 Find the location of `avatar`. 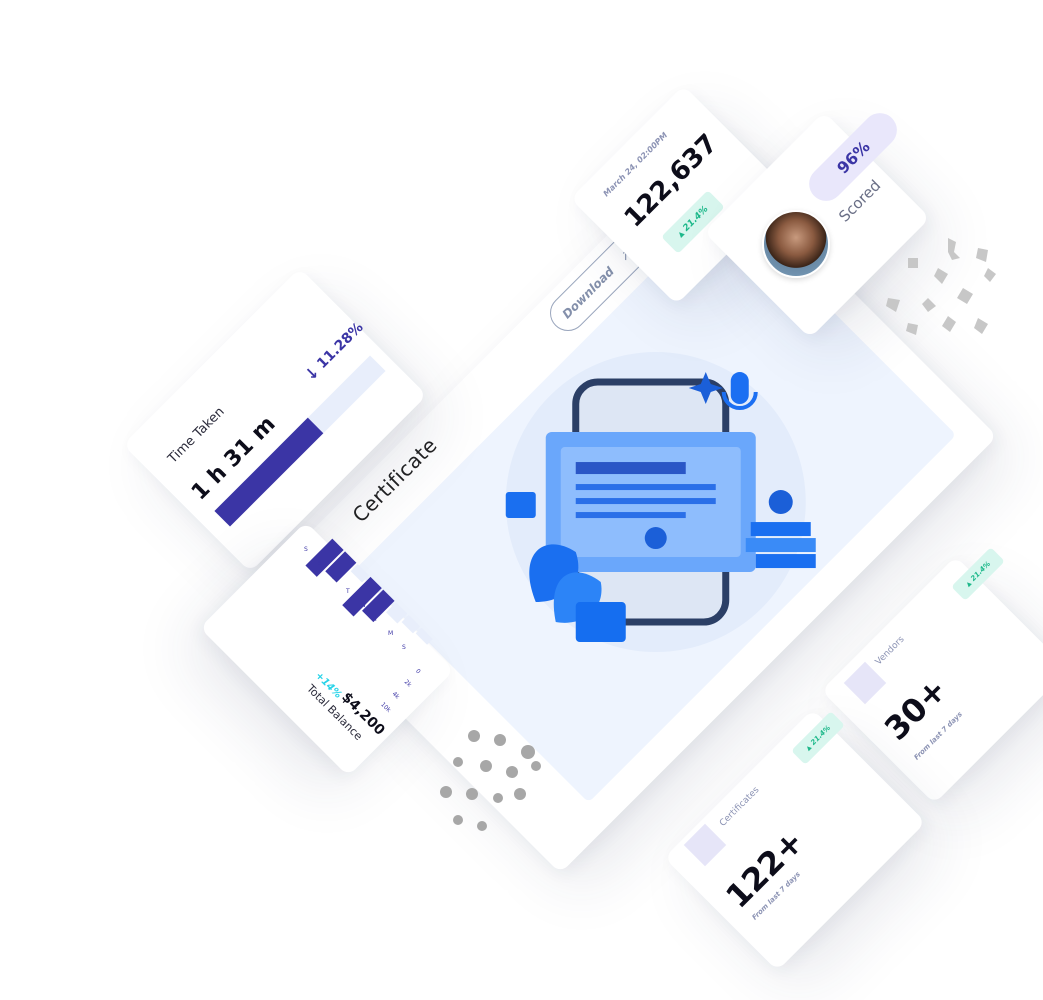

avatar is located at coordinates (796, 244).